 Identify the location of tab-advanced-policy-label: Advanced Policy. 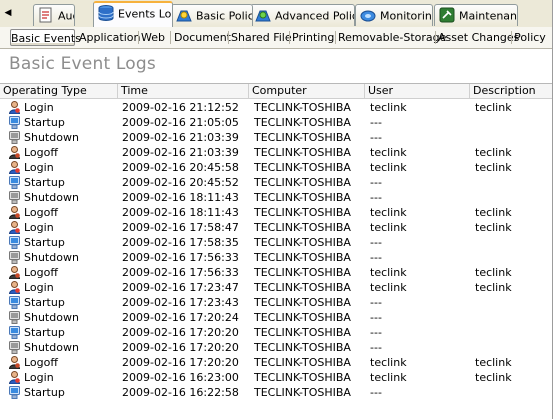
(314, 16).